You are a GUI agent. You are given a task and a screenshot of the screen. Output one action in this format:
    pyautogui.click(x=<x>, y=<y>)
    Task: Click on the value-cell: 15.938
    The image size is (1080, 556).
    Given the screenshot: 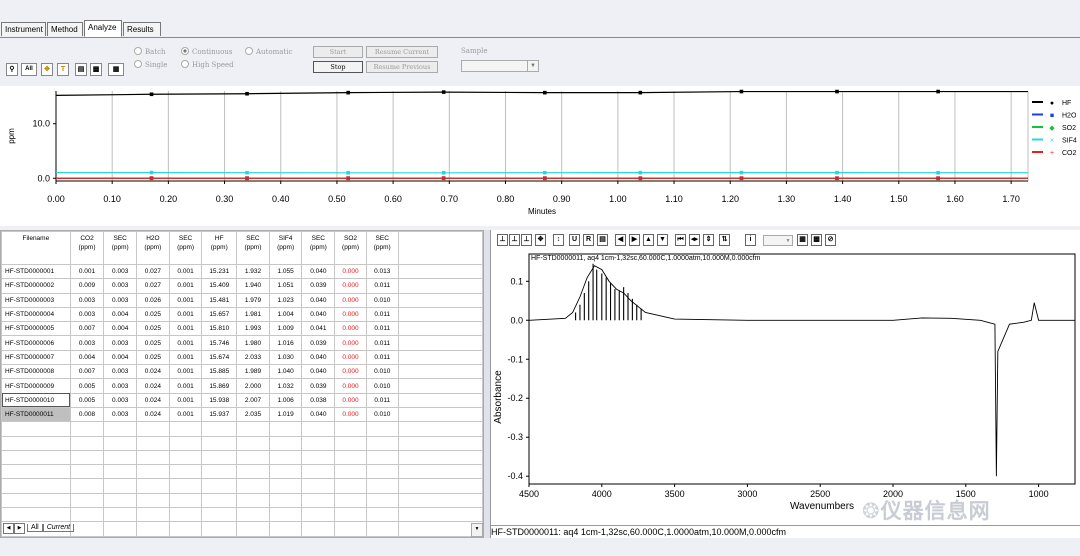 What is the action you would take?
    pyautogui.click(x=219, y=400)
    